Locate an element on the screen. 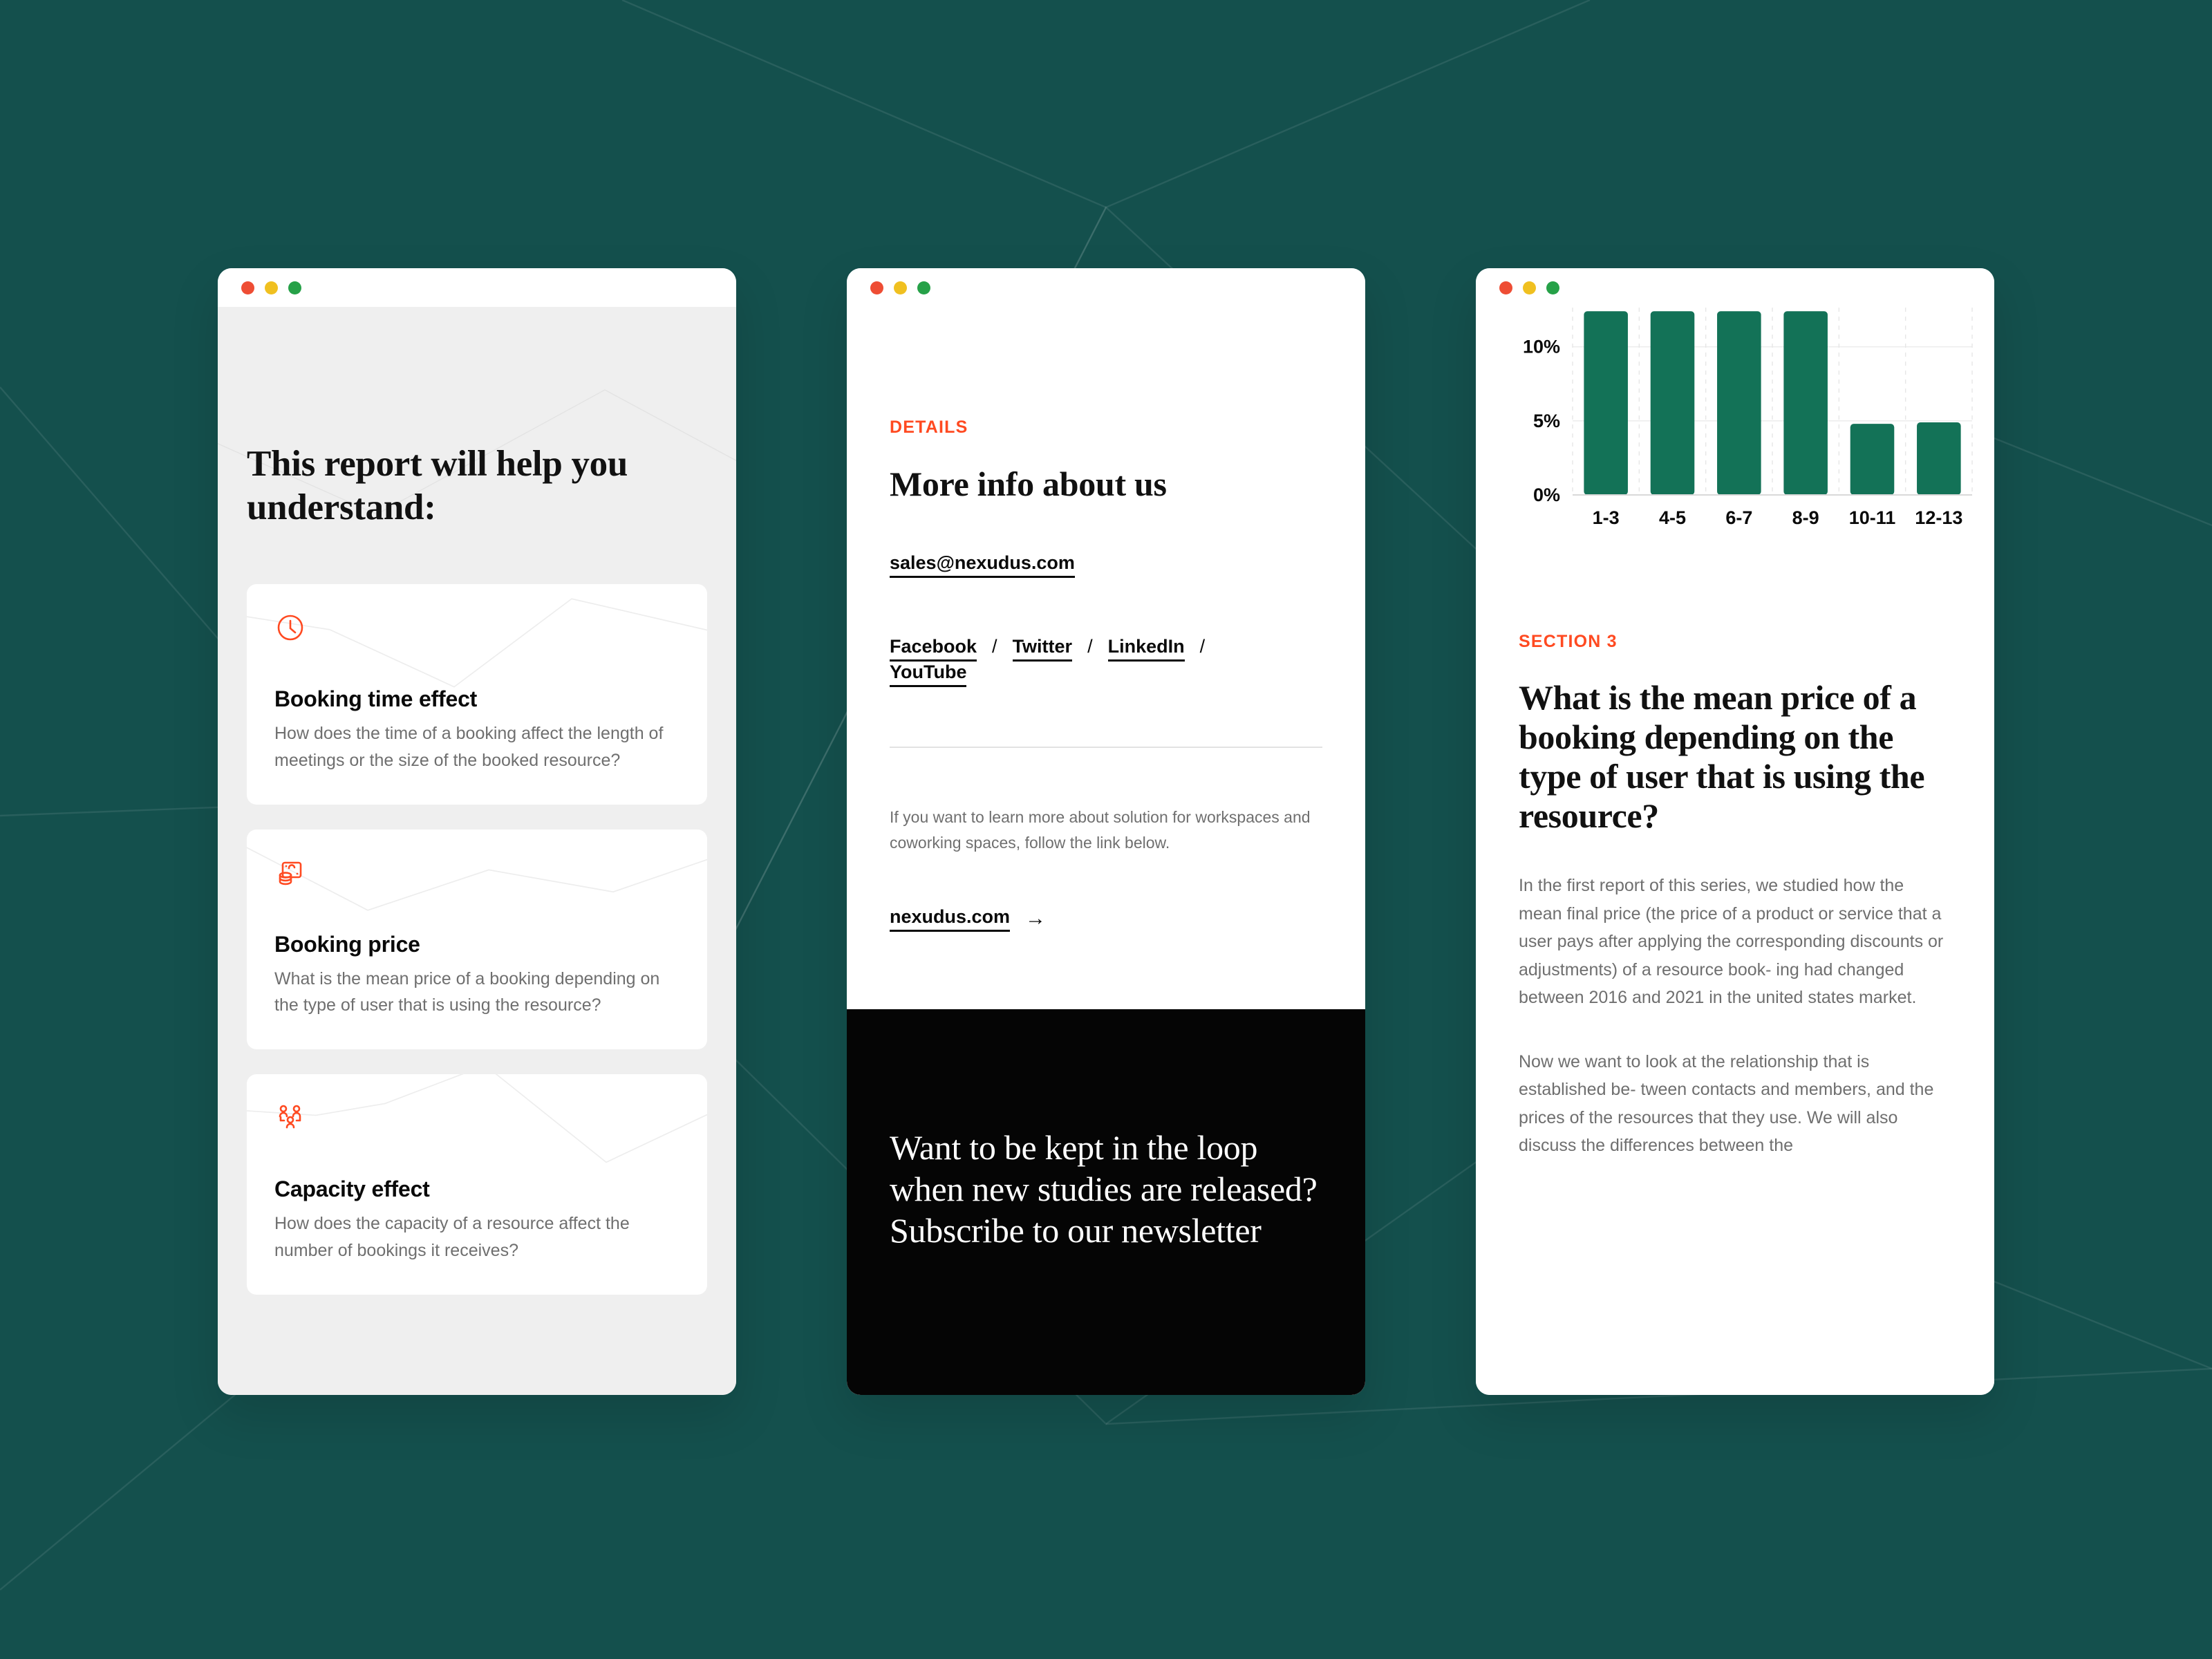 The width and height of the screenshot is (2212, 1659). clock-icon is located at coordinates (290, 628).